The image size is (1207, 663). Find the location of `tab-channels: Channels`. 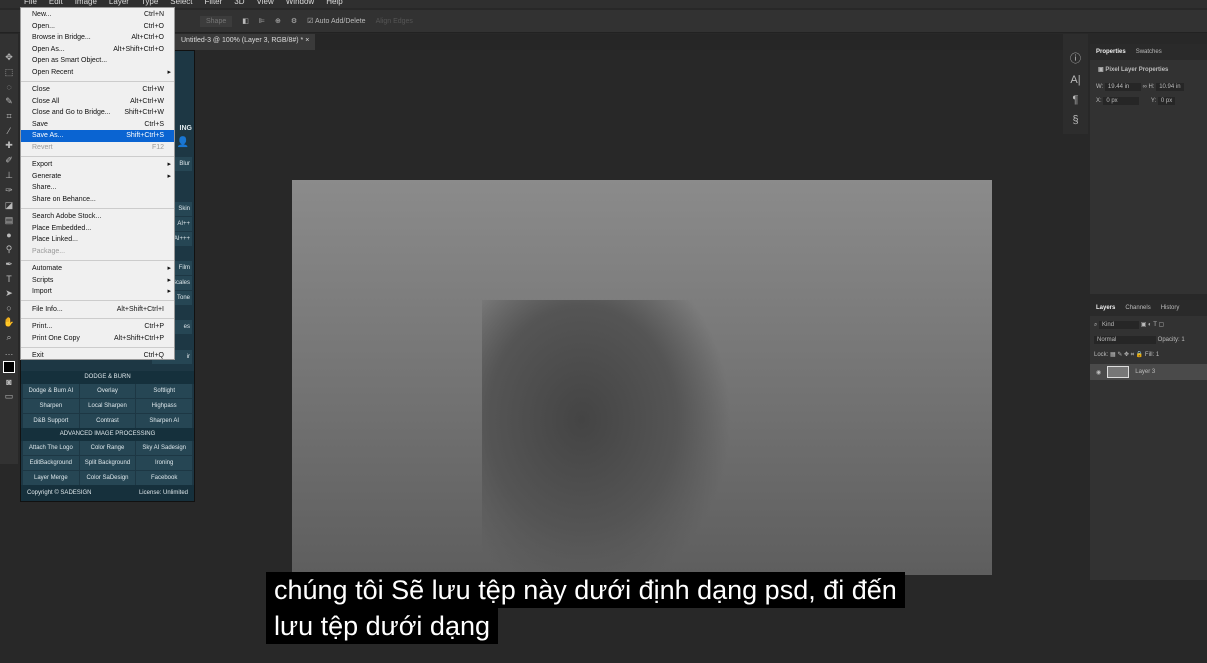

tab-channels: Channels is located at coordinates (1137, 308).